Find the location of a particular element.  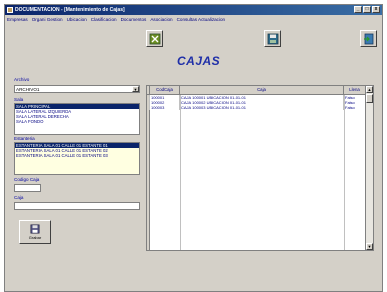

chevron-down-icon: ▼ is located at coordinates (135, 89).